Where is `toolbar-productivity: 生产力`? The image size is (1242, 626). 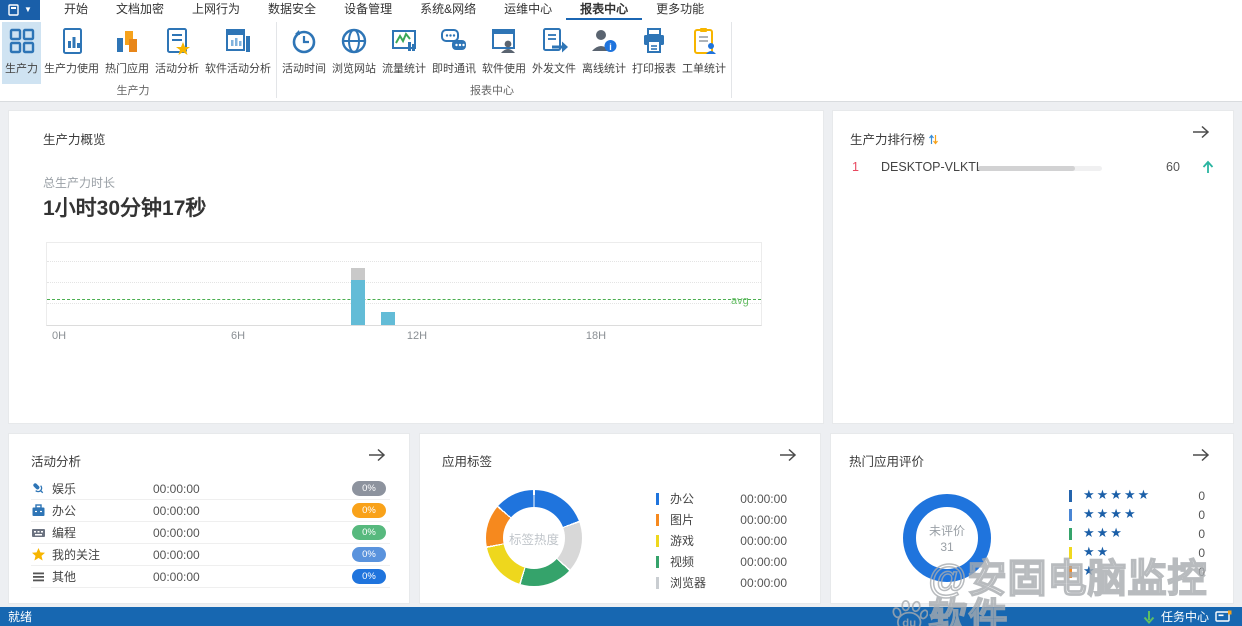
toolbar-productivity: 生产力 is located at coordinates (21, 53).